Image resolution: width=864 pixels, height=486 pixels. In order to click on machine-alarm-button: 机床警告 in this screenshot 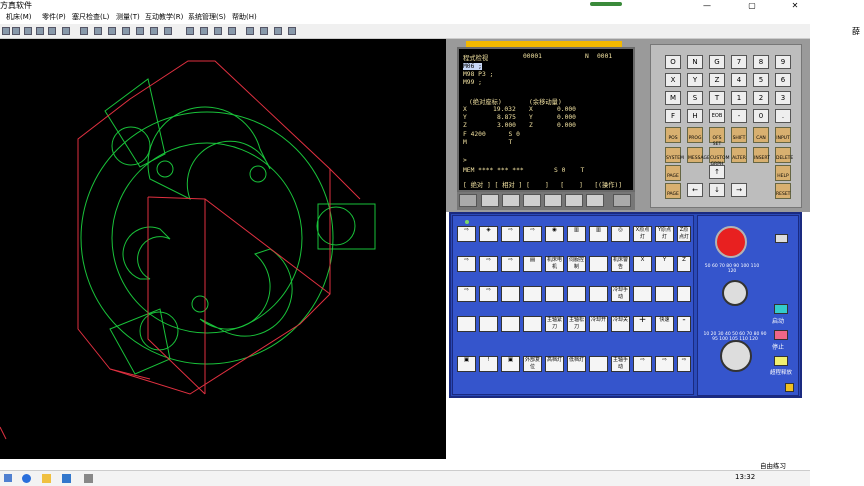, I will do `click(620, 264)`.